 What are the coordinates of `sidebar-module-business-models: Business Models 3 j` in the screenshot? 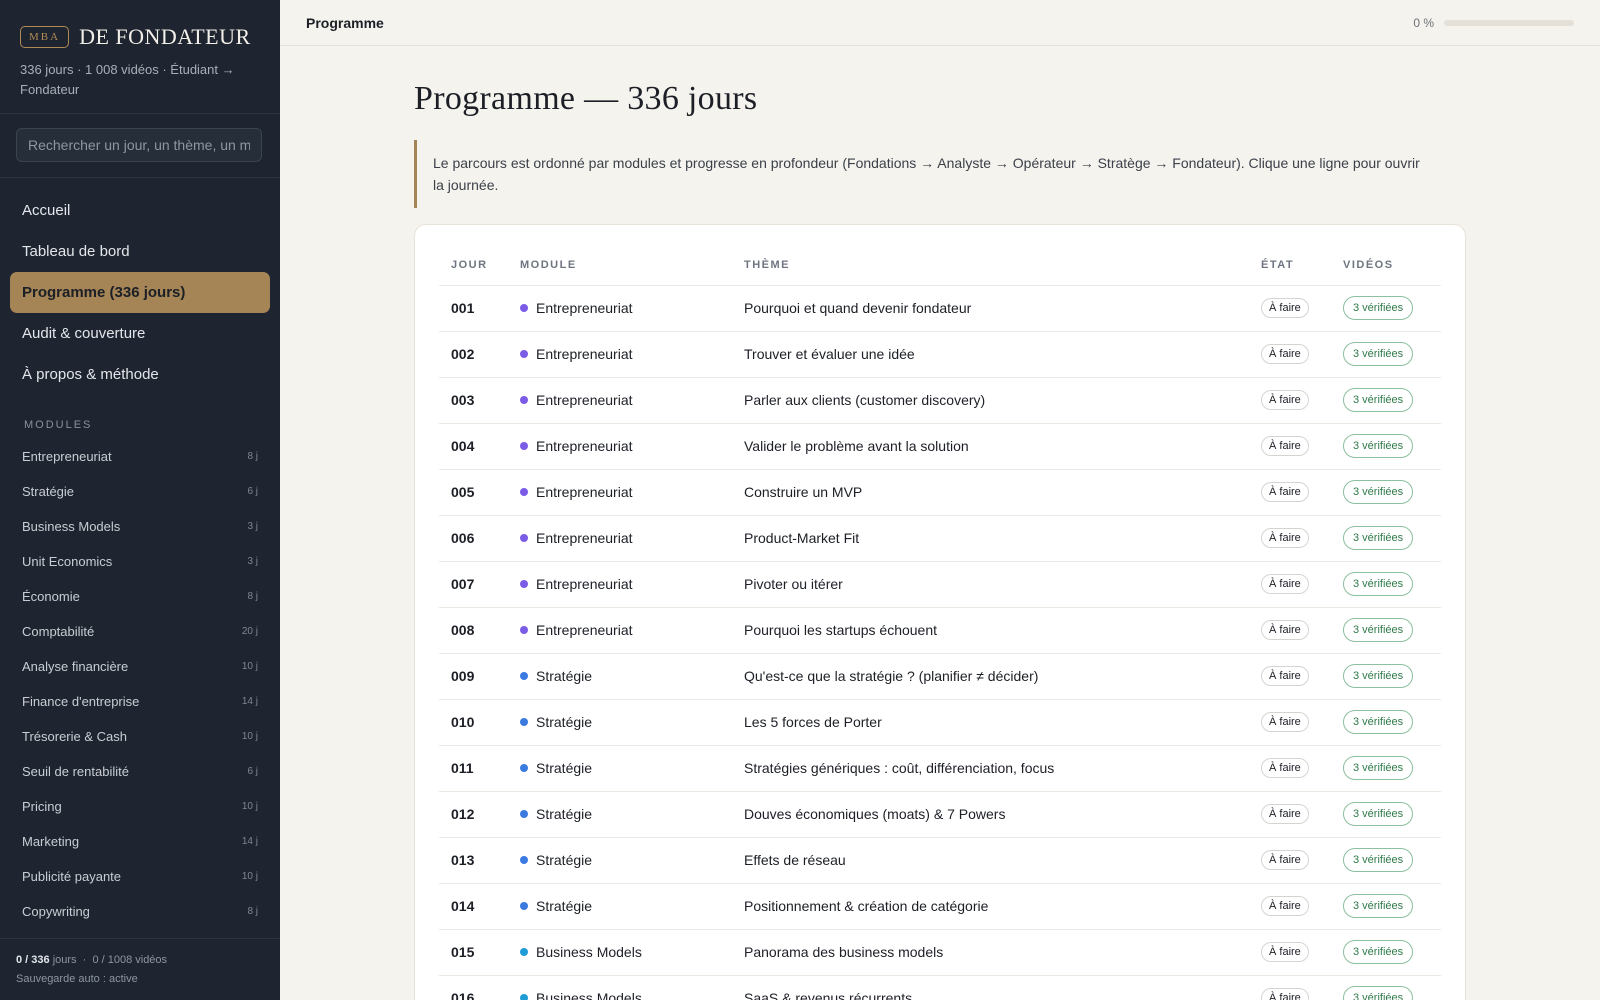 It's located at (140, 526).